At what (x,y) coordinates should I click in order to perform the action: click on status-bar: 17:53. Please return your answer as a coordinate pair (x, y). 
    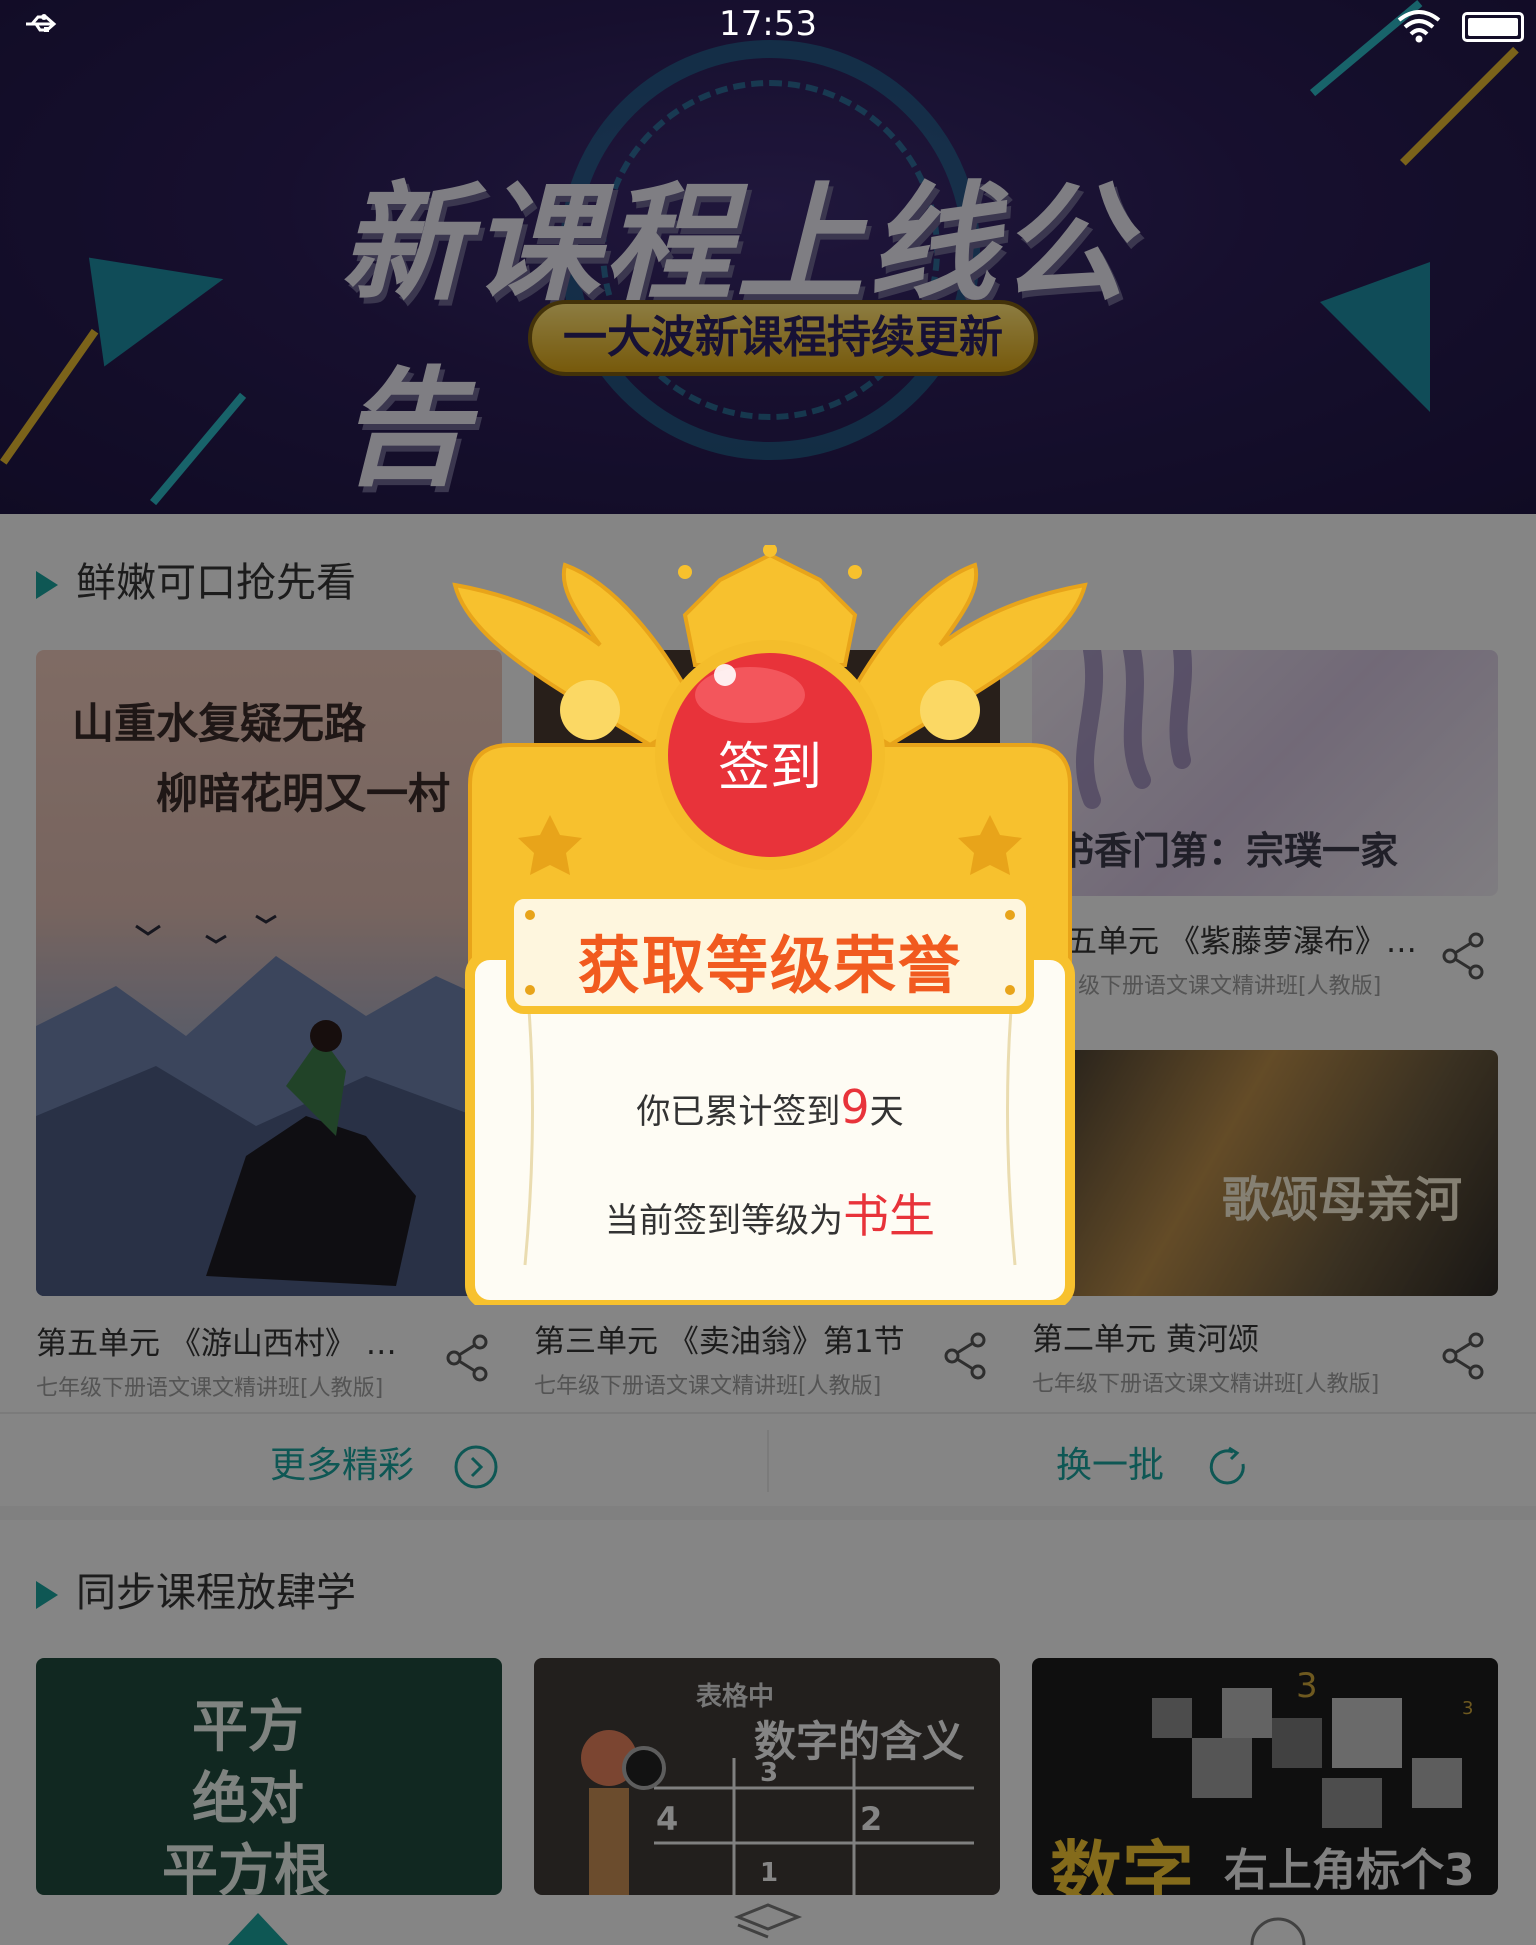
    Looking at the image, I should click on (768, 25).